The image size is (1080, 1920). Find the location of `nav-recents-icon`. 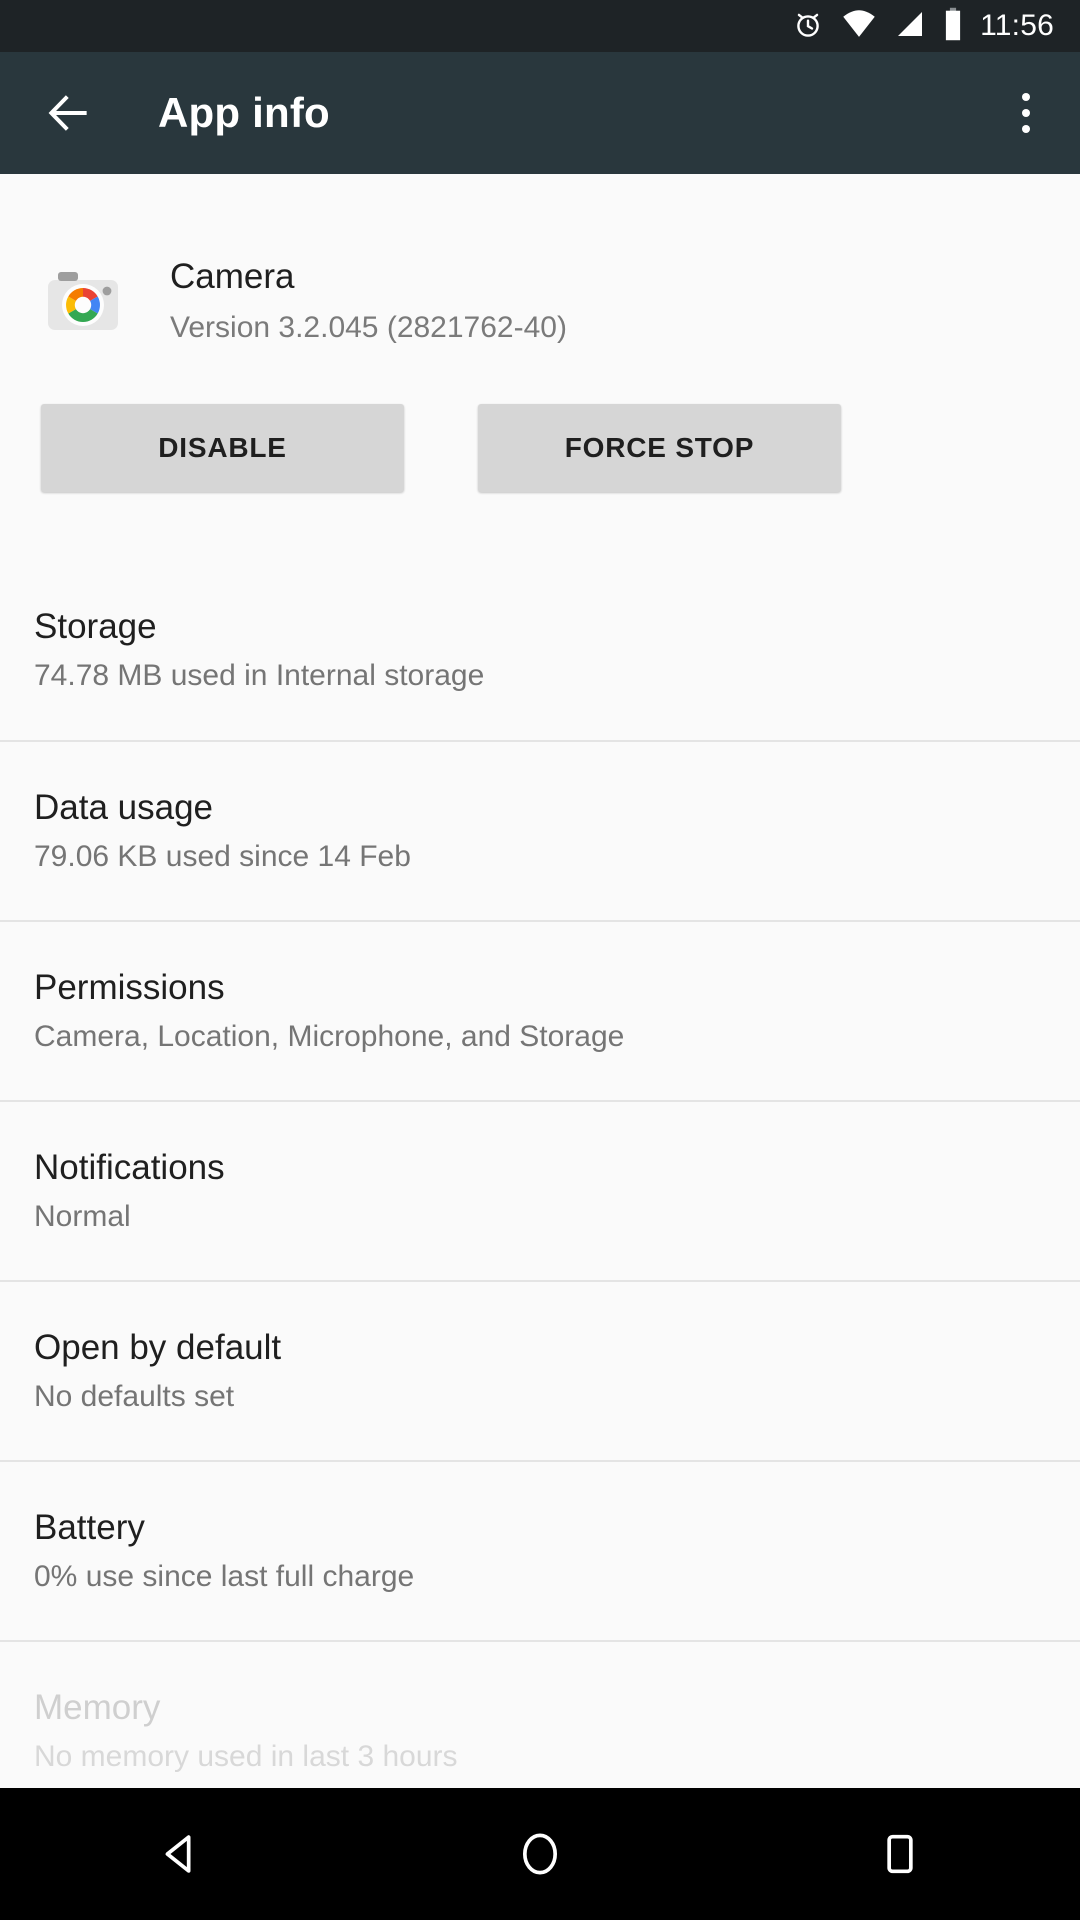

nav-recents-icon is located at coordinates (900, 1854).